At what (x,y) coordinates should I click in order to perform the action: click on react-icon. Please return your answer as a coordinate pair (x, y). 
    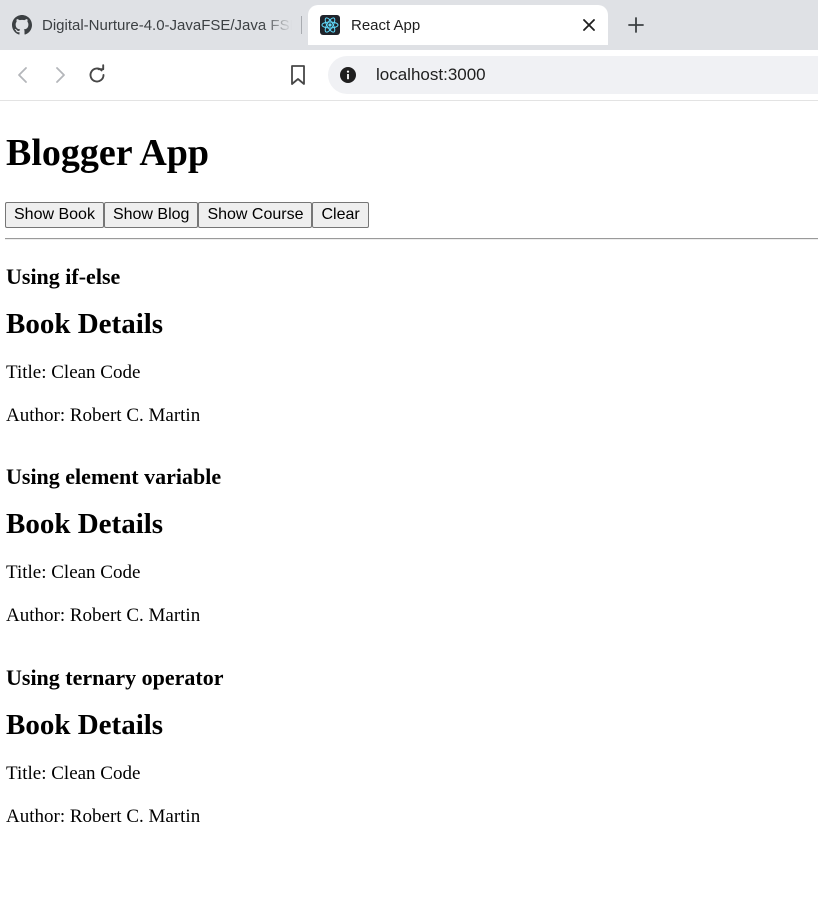
    Looking at the image, I should click on (330, 25).